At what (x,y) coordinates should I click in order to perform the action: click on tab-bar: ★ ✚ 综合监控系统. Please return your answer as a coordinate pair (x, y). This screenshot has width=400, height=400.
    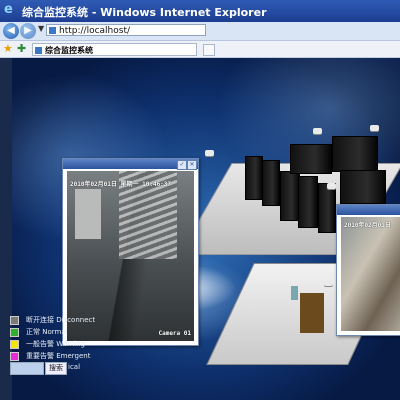
    Looking at the image, I should click on (200, 49).